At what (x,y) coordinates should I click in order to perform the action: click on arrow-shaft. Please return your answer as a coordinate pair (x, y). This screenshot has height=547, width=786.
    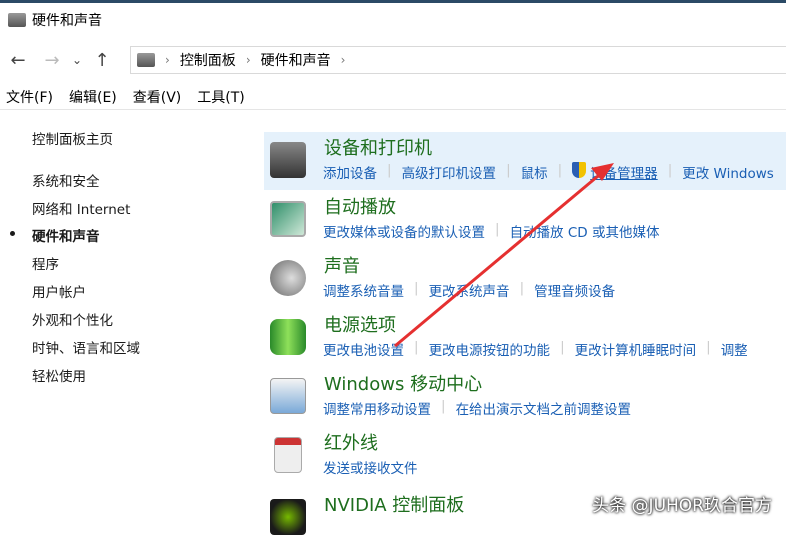
    Looking at the image, I should click on (496, 261).